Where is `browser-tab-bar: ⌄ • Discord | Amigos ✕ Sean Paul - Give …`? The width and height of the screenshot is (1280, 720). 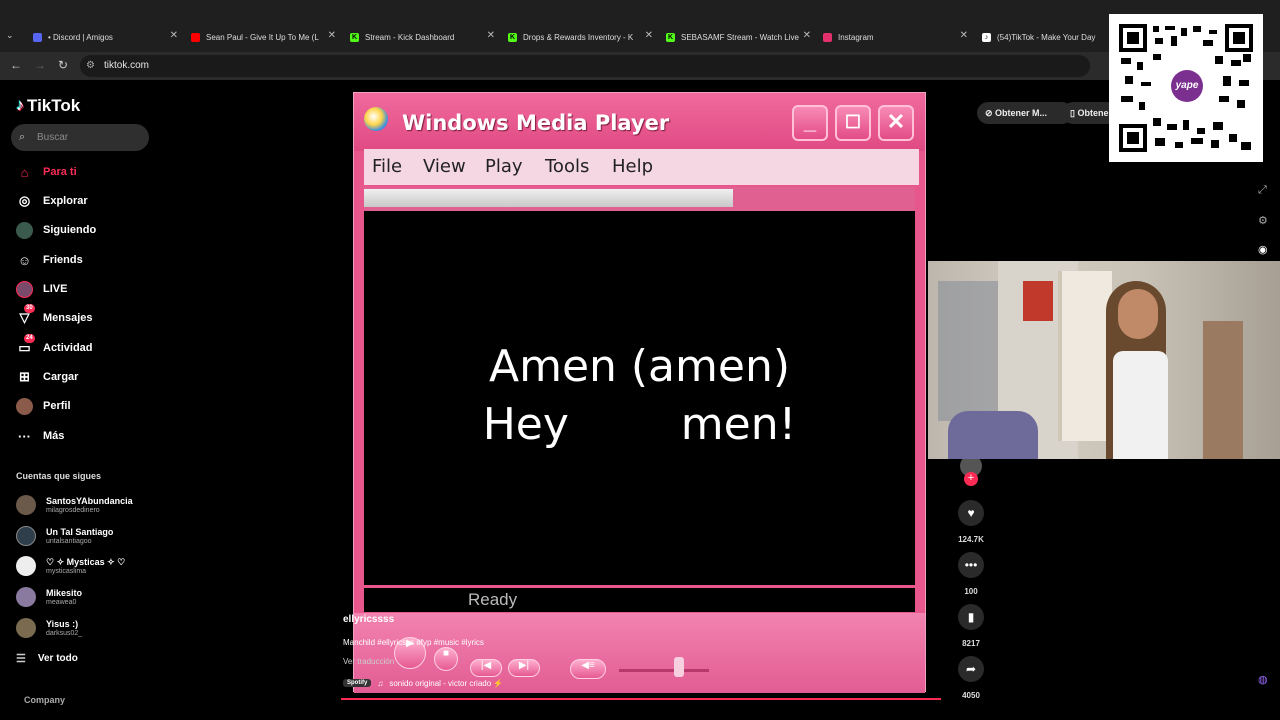 browser-tab-bar: ⌄ • Discord | Amigos ✕ Sean Paul - Give … is located at coordinates (640, 26).